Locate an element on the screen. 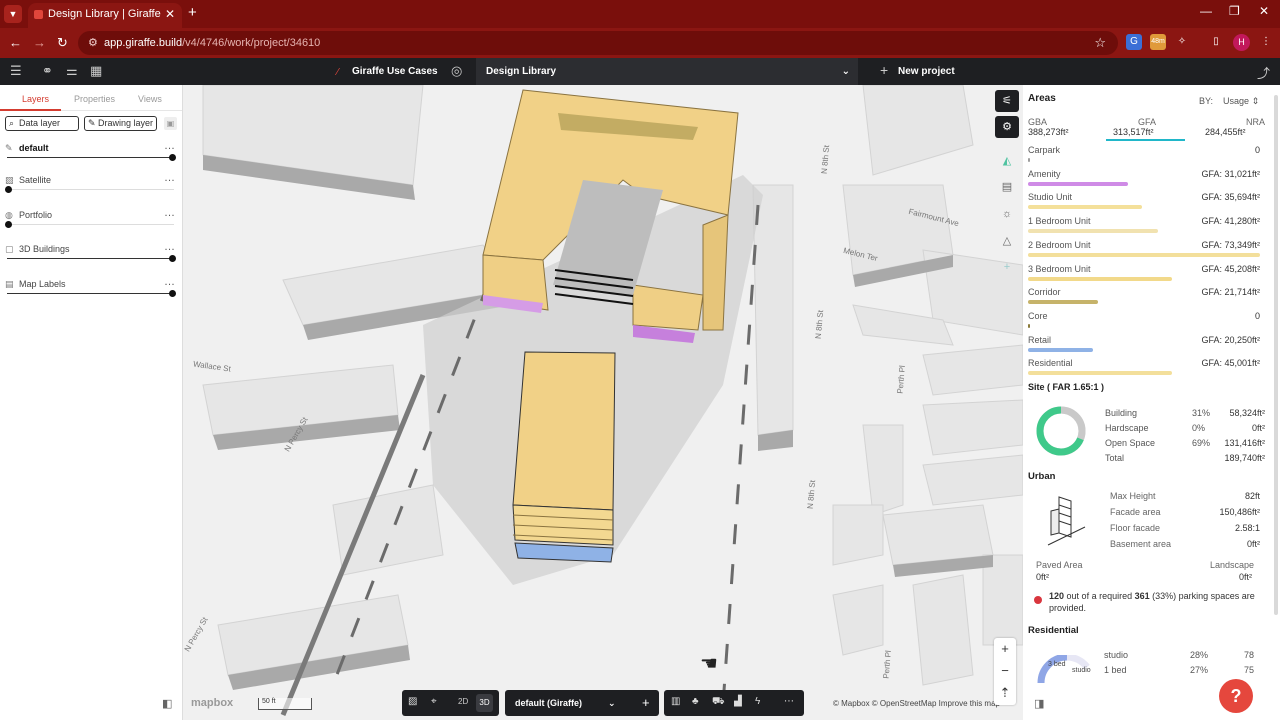 The image size is (1280, 720). car-icon: ⛟ is located at coordinates (718, 702).